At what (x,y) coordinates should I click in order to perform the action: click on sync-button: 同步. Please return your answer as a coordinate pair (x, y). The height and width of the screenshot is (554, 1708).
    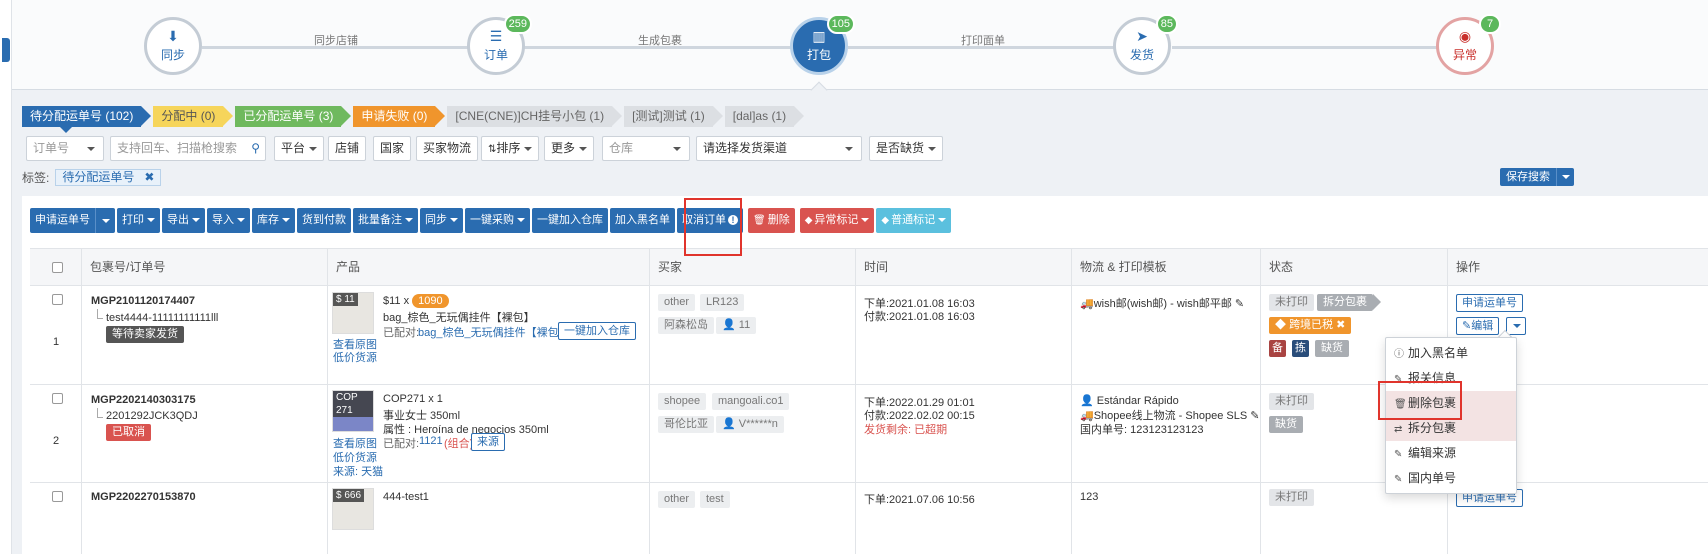
    Looking at the image, I should click on (441, 220).